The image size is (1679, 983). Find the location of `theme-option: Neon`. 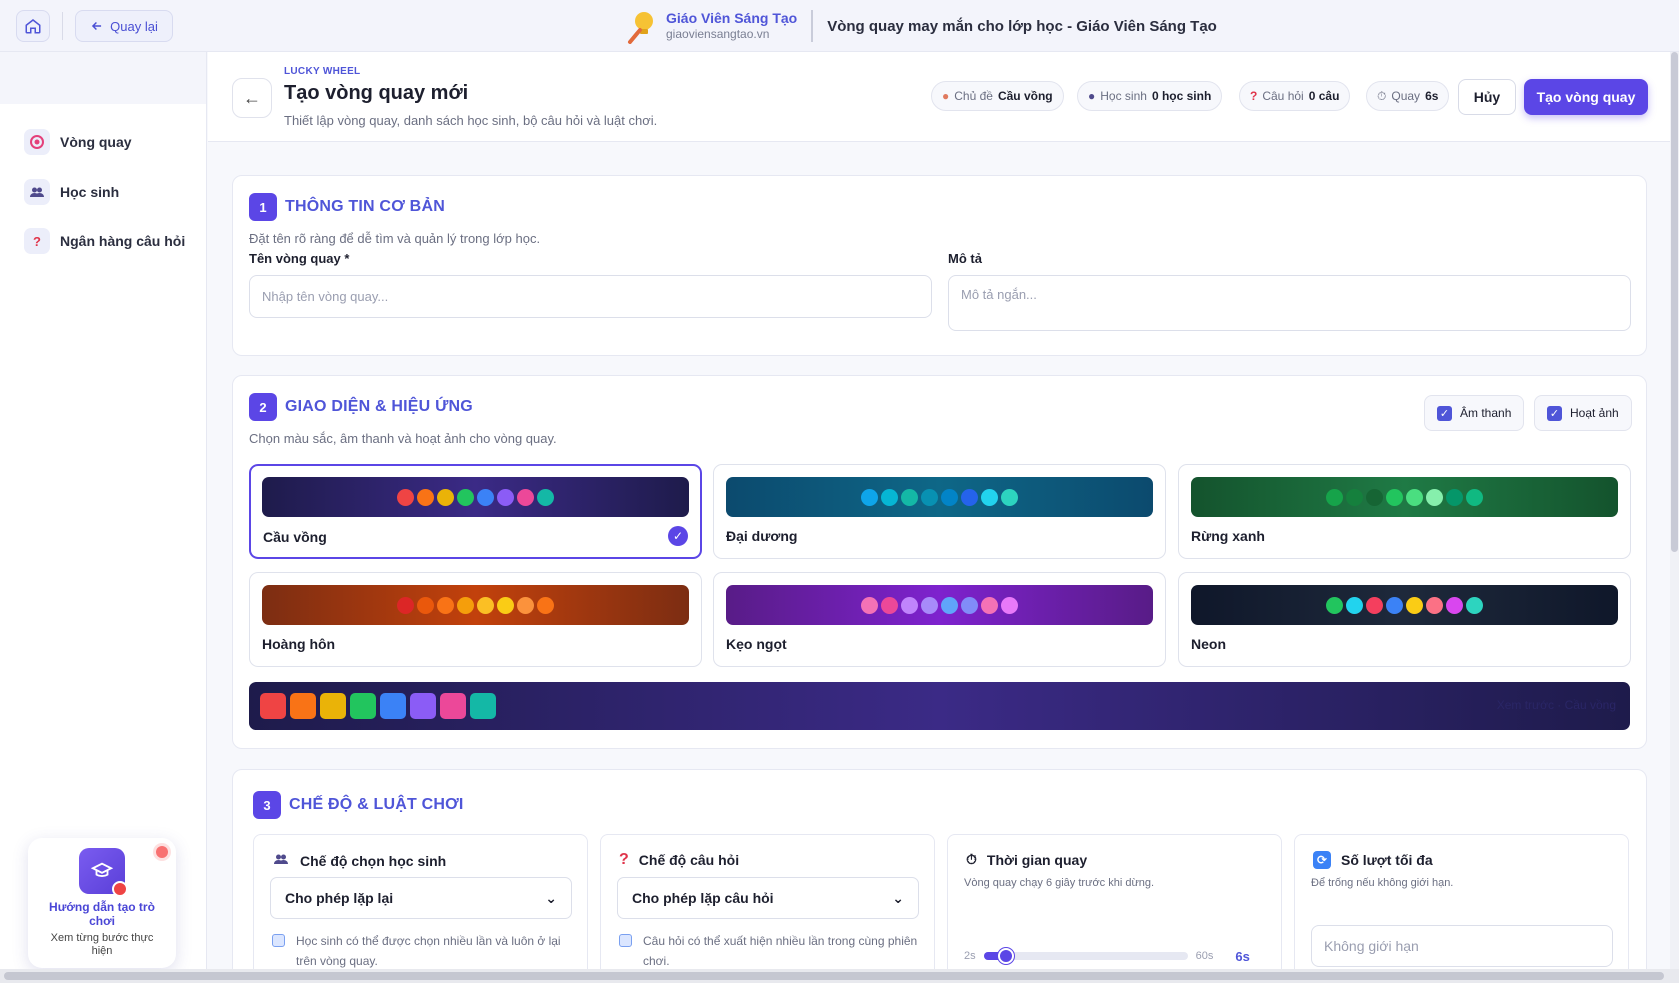

theme-option: Neon is located at coordinates (1404, 619).